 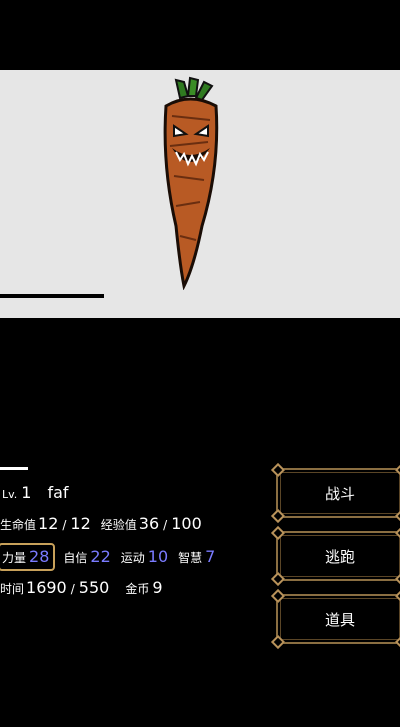 I want to click on confidence-label: 自信, so click(x=75, y=558).